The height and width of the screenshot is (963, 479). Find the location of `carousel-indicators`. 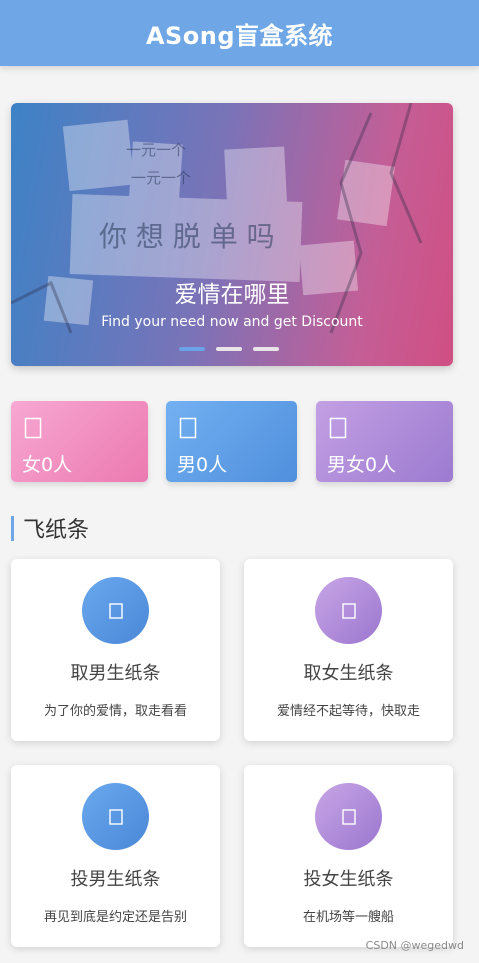

carousel-indicators is located at coordinates (229, 349).